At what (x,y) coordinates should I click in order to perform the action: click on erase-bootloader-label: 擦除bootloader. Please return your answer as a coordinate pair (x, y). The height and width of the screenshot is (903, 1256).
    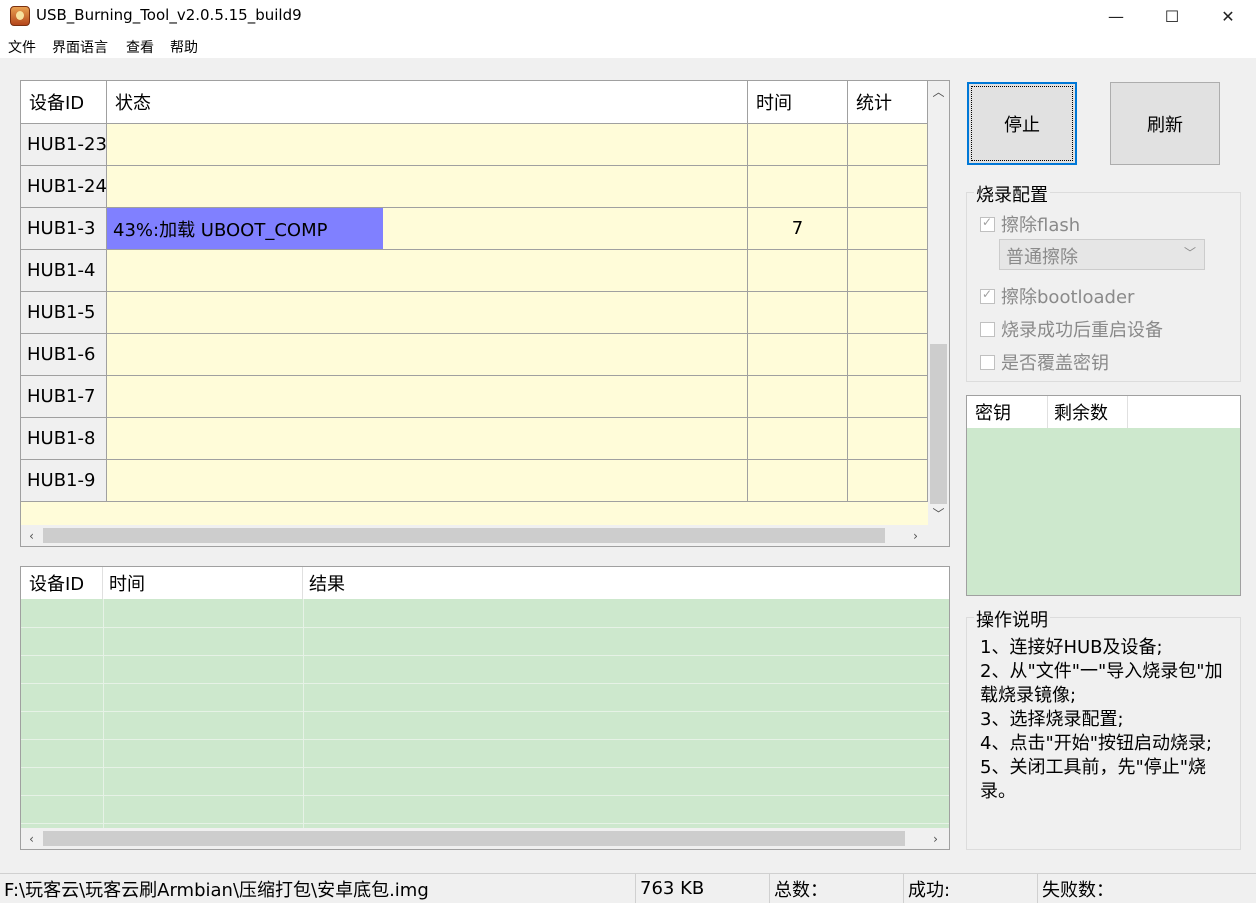
    Looking at the image, I should click on (1068, 297).